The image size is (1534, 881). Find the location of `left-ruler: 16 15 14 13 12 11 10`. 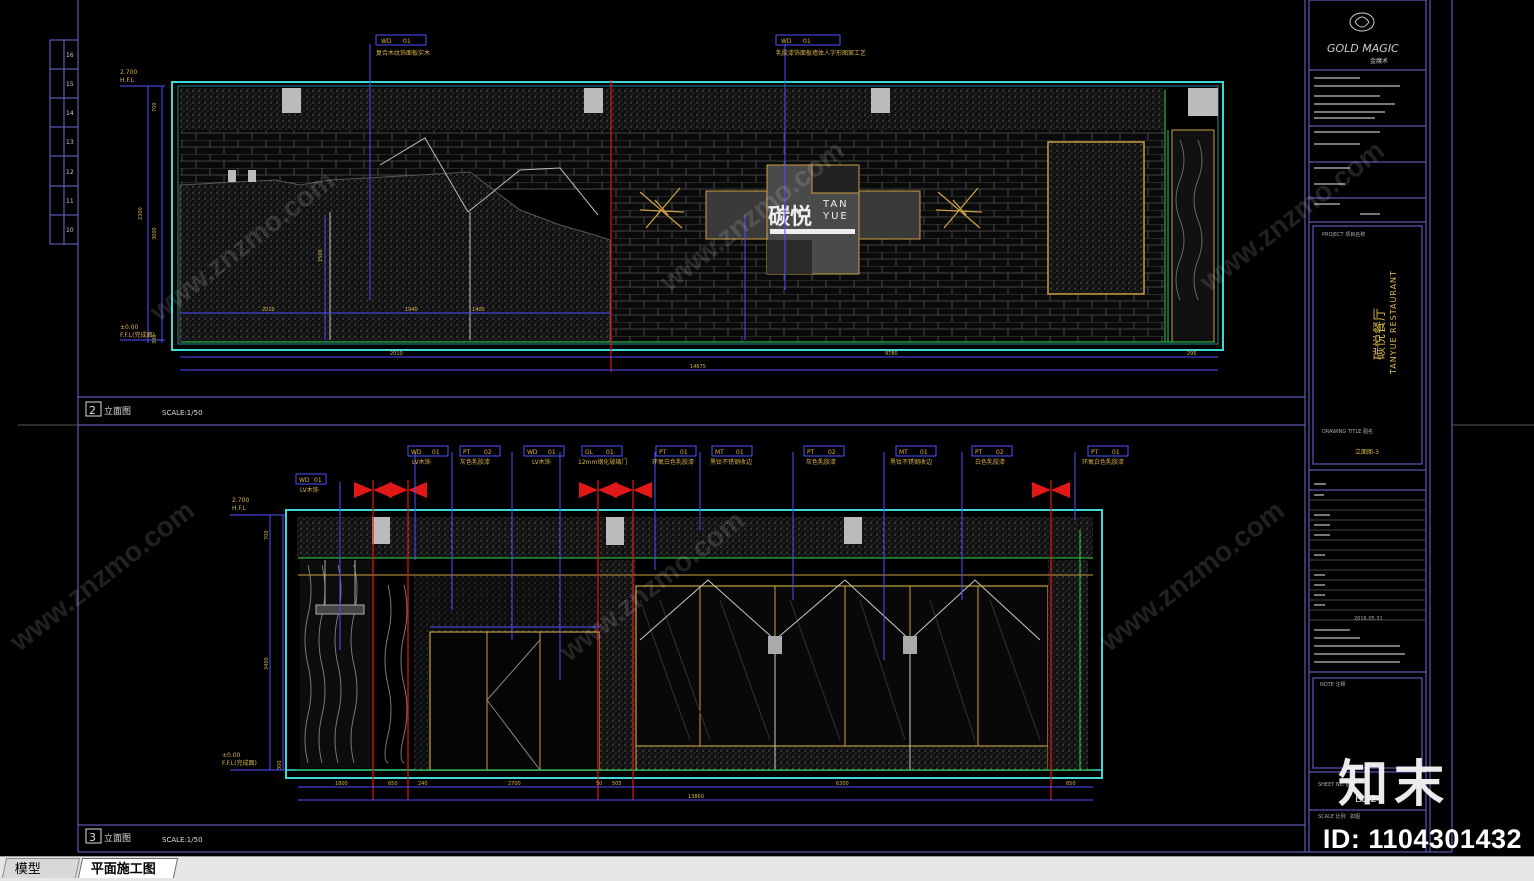

left-ruler: 16 15 14 13 12 11 10 is located at coordinates (64, 142).